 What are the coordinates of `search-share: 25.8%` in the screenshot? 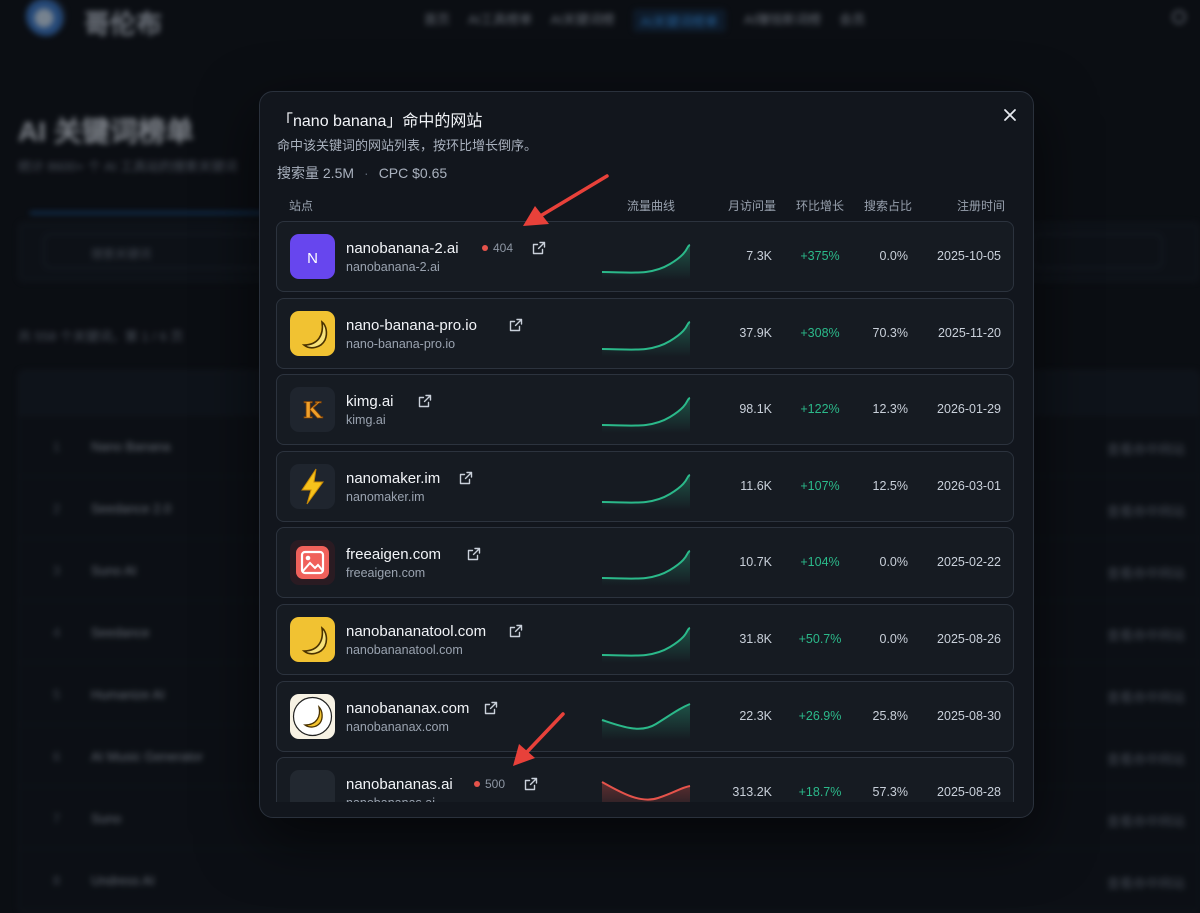 It's located at (890, 715).